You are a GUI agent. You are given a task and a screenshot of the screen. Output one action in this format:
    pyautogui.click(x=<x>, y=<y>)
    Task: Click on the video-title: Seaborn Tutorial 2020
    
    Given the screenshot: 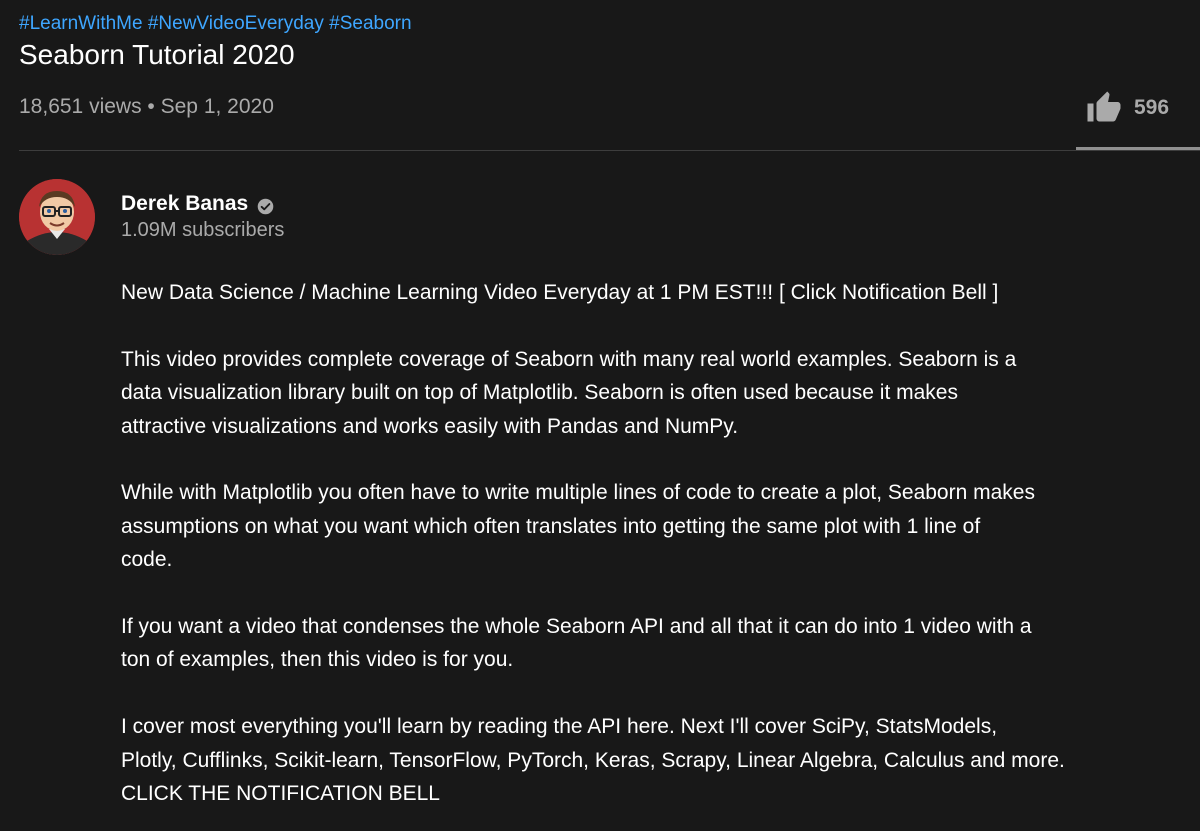 What is the action you would take?
    pyautogui.click(x=157, y=54)
    